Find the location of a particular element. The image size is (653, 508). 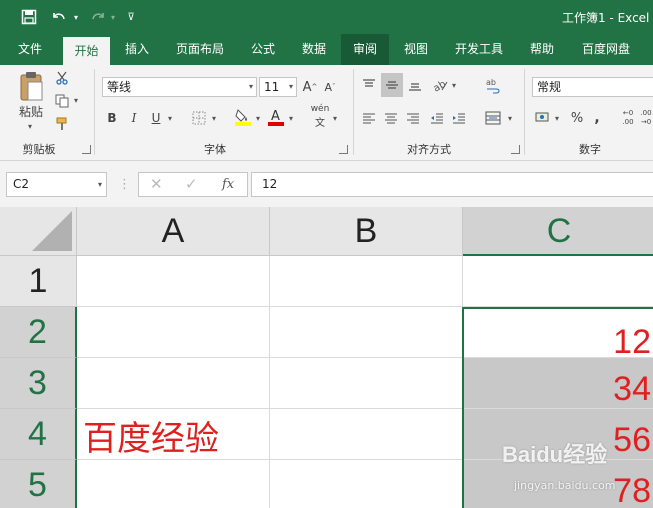

cut-icon is located at coordinates (62, 78).